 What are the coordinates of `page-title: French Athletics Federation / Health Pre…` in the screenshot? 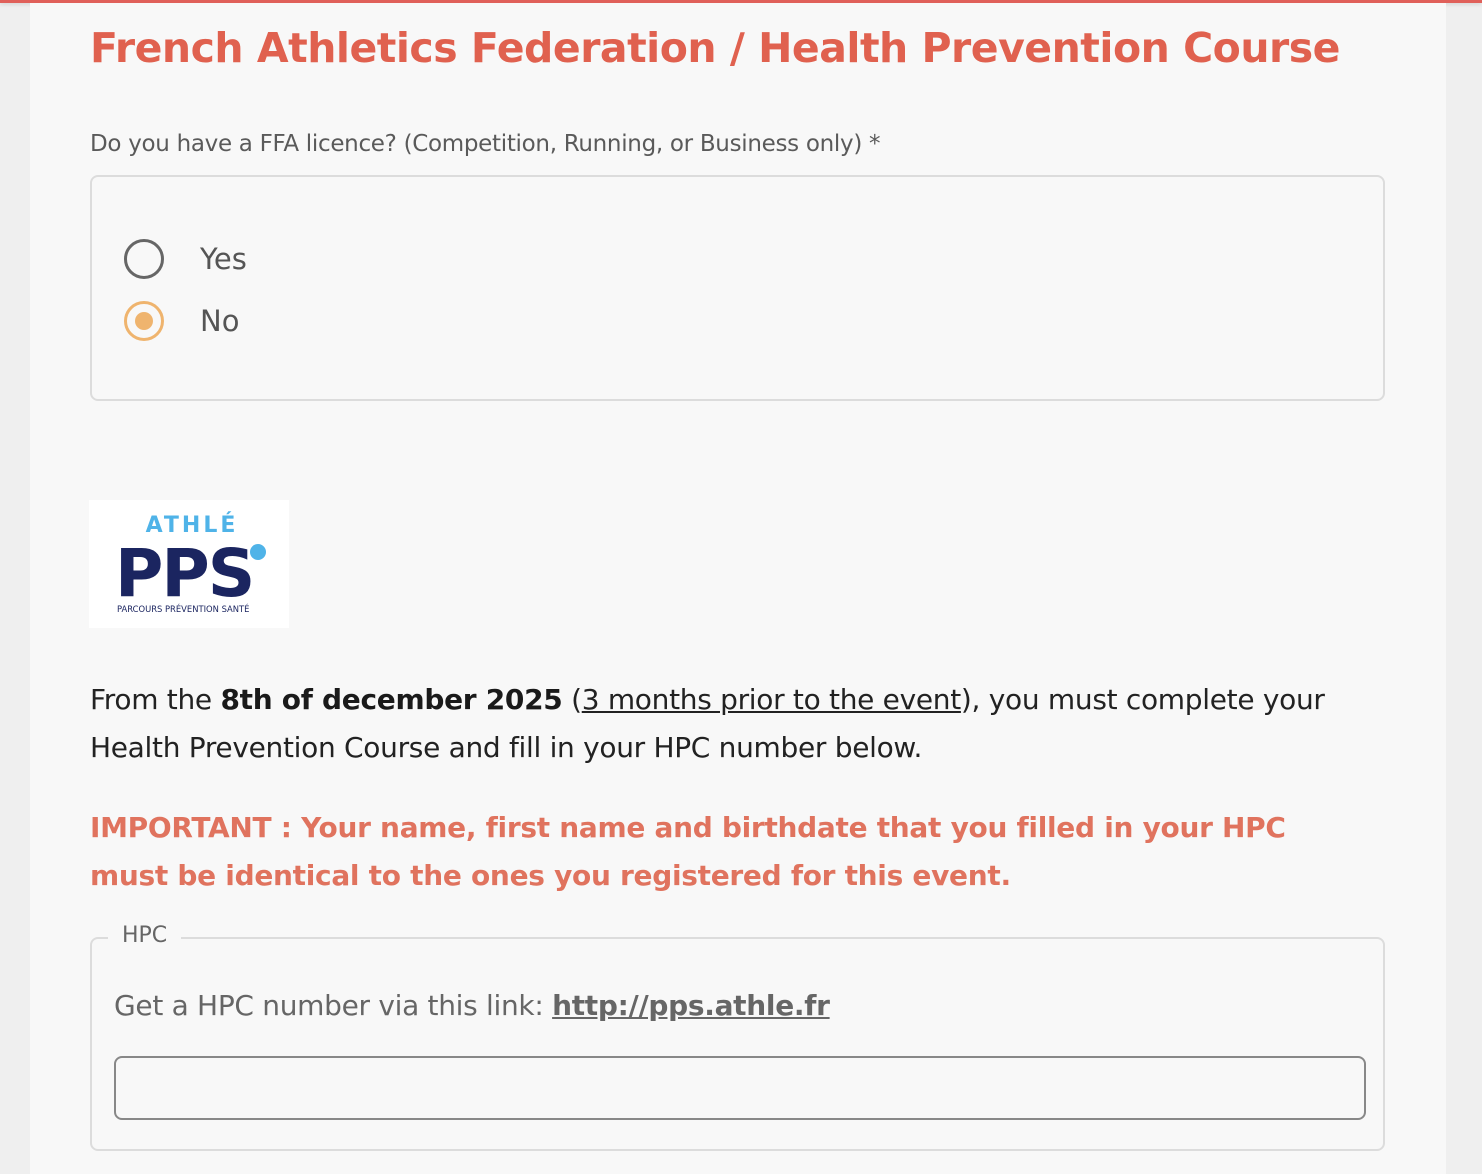 It's located at (715, 48).